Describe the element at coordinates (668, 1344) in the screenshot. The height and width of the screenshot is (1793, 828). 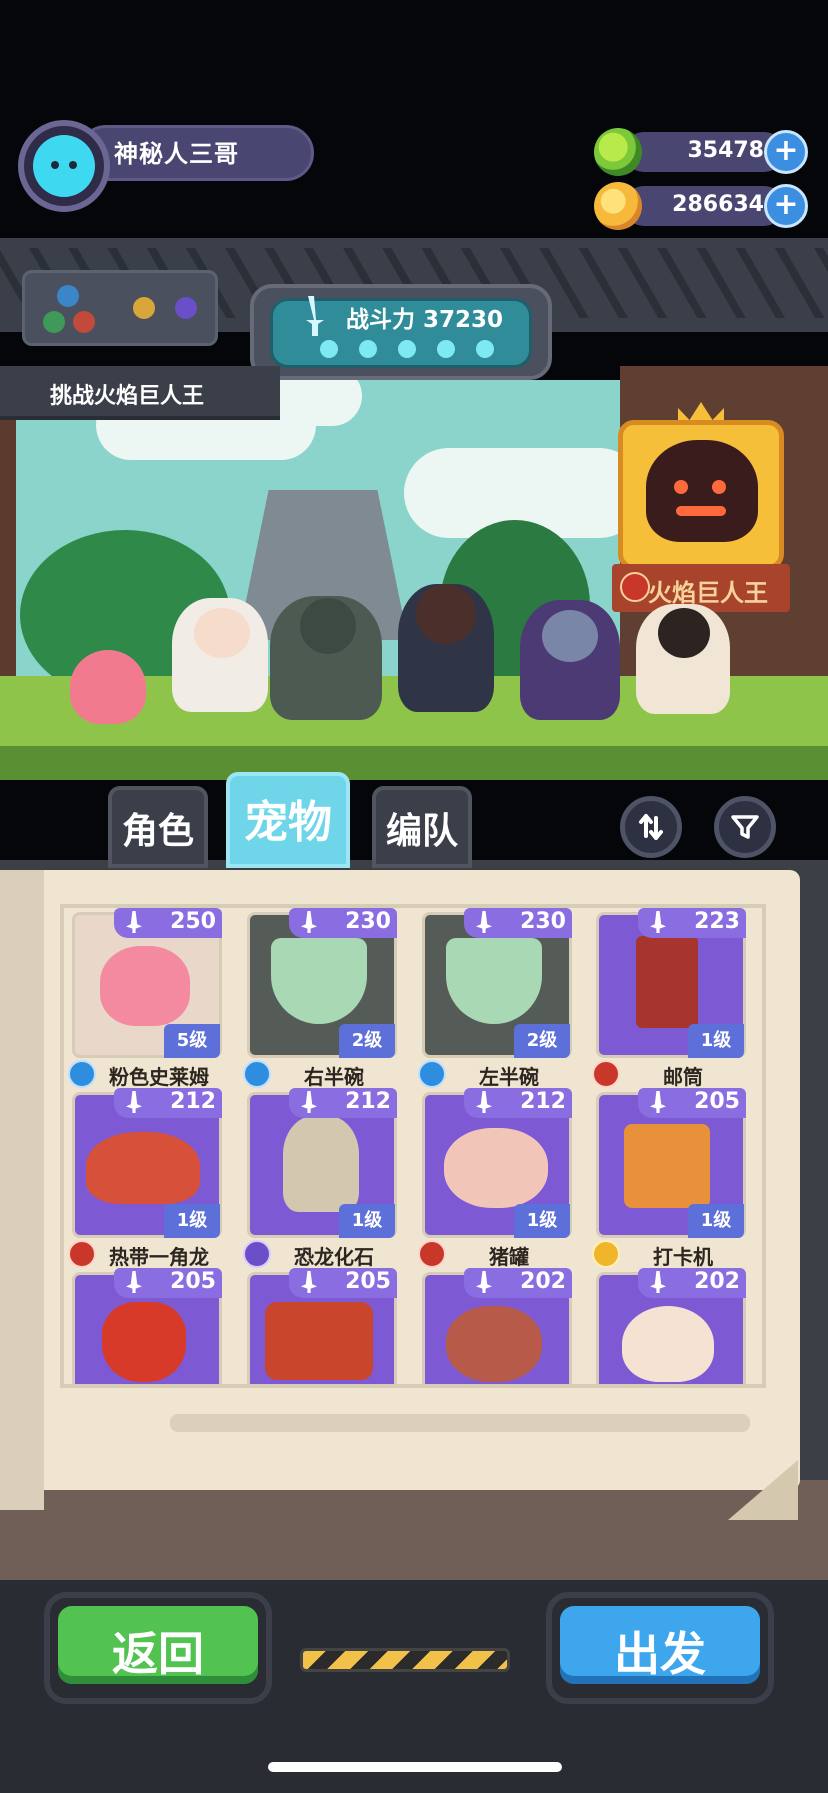
I see `dumpling-pet-art` at that location.